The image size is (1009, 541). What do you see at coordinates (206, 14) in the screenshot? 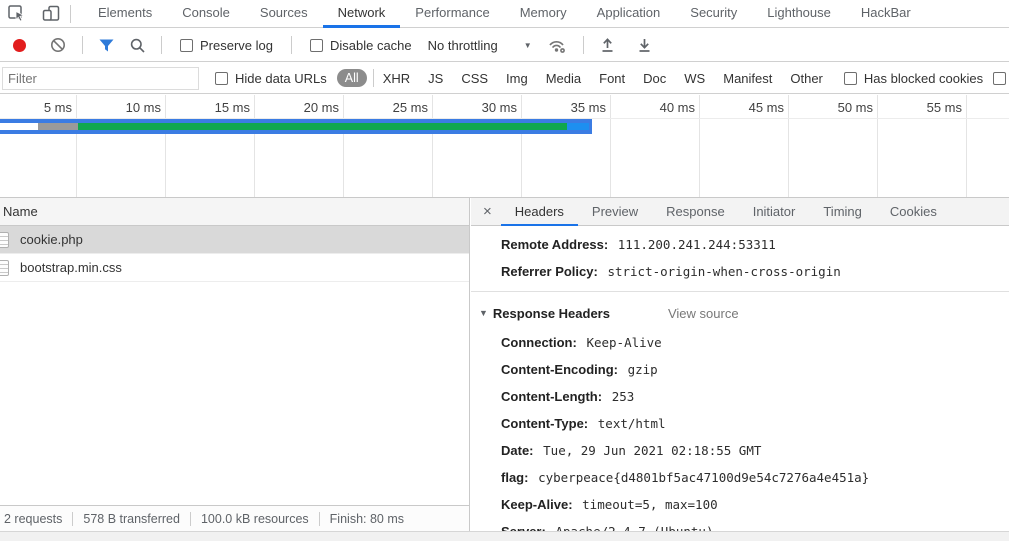
I see `tab-console: Console` at bounding box center [206, 14].